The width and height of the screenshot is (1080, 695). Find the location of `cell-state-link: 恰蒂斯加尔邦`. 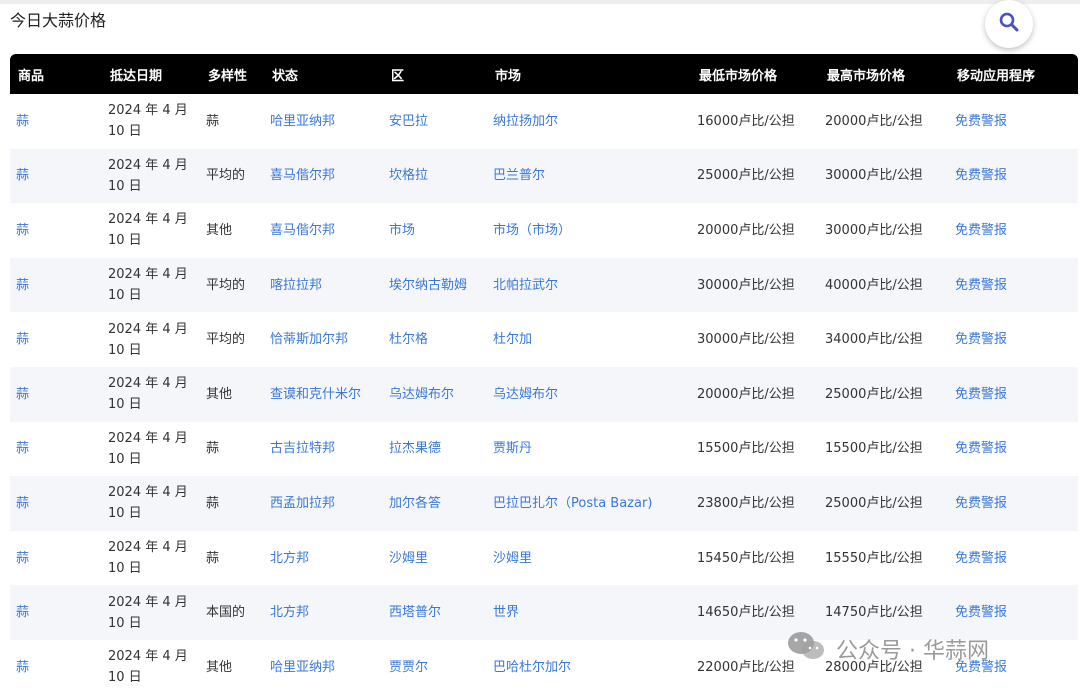

cell-state-link: 恰蒂斯加尔邦 is located at coordinates (309, 339).